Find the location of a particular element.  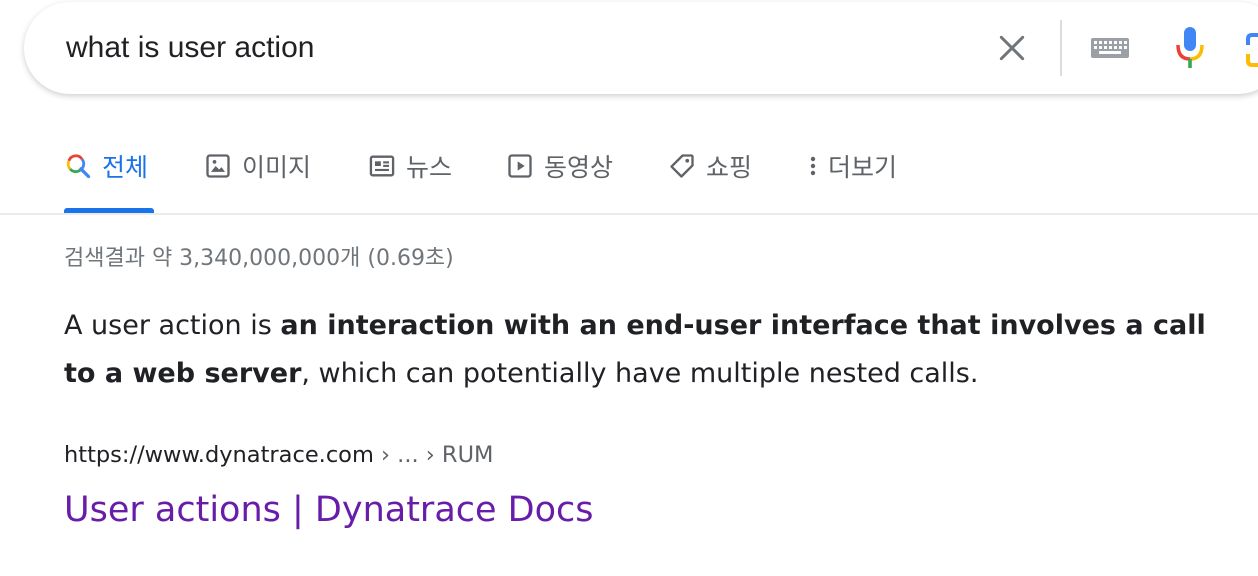

result-title-link: User actions | Dynatrace Docs is located at coordinates (329, 510).